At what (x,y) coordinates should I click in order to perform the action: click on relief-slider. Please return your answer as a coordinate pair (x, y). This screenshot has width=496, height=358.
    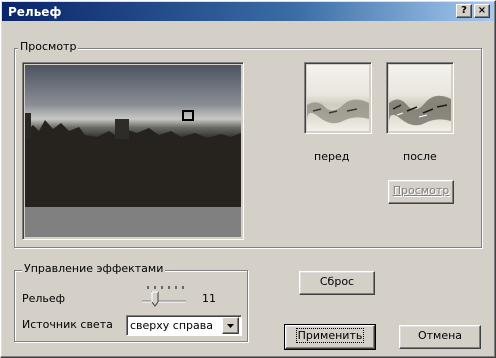
    Looking at the image, I should click on (164, 296).